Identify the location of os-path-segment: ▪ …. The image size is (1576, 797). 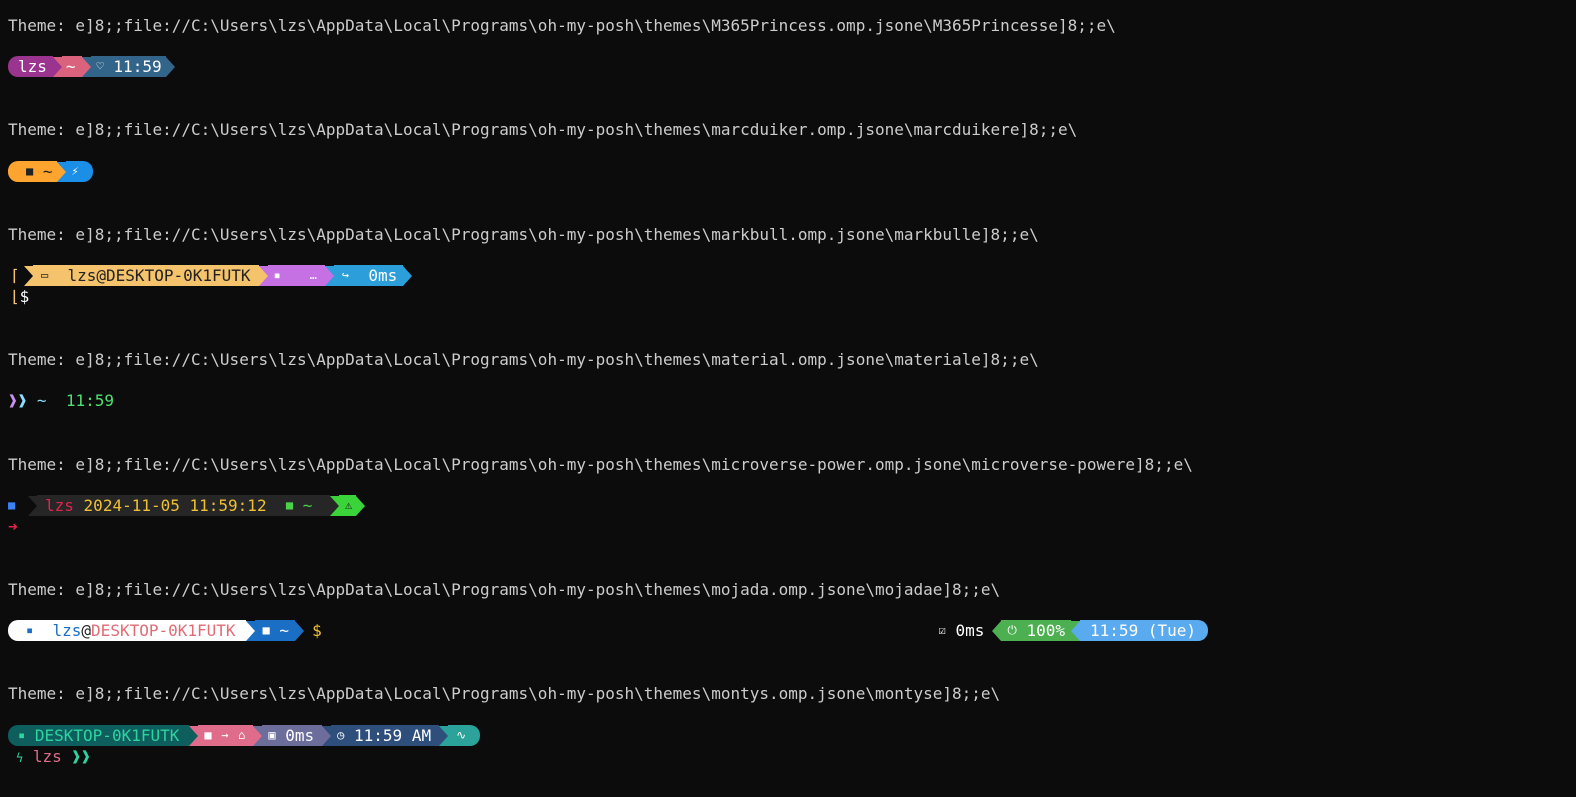
(296, 275).